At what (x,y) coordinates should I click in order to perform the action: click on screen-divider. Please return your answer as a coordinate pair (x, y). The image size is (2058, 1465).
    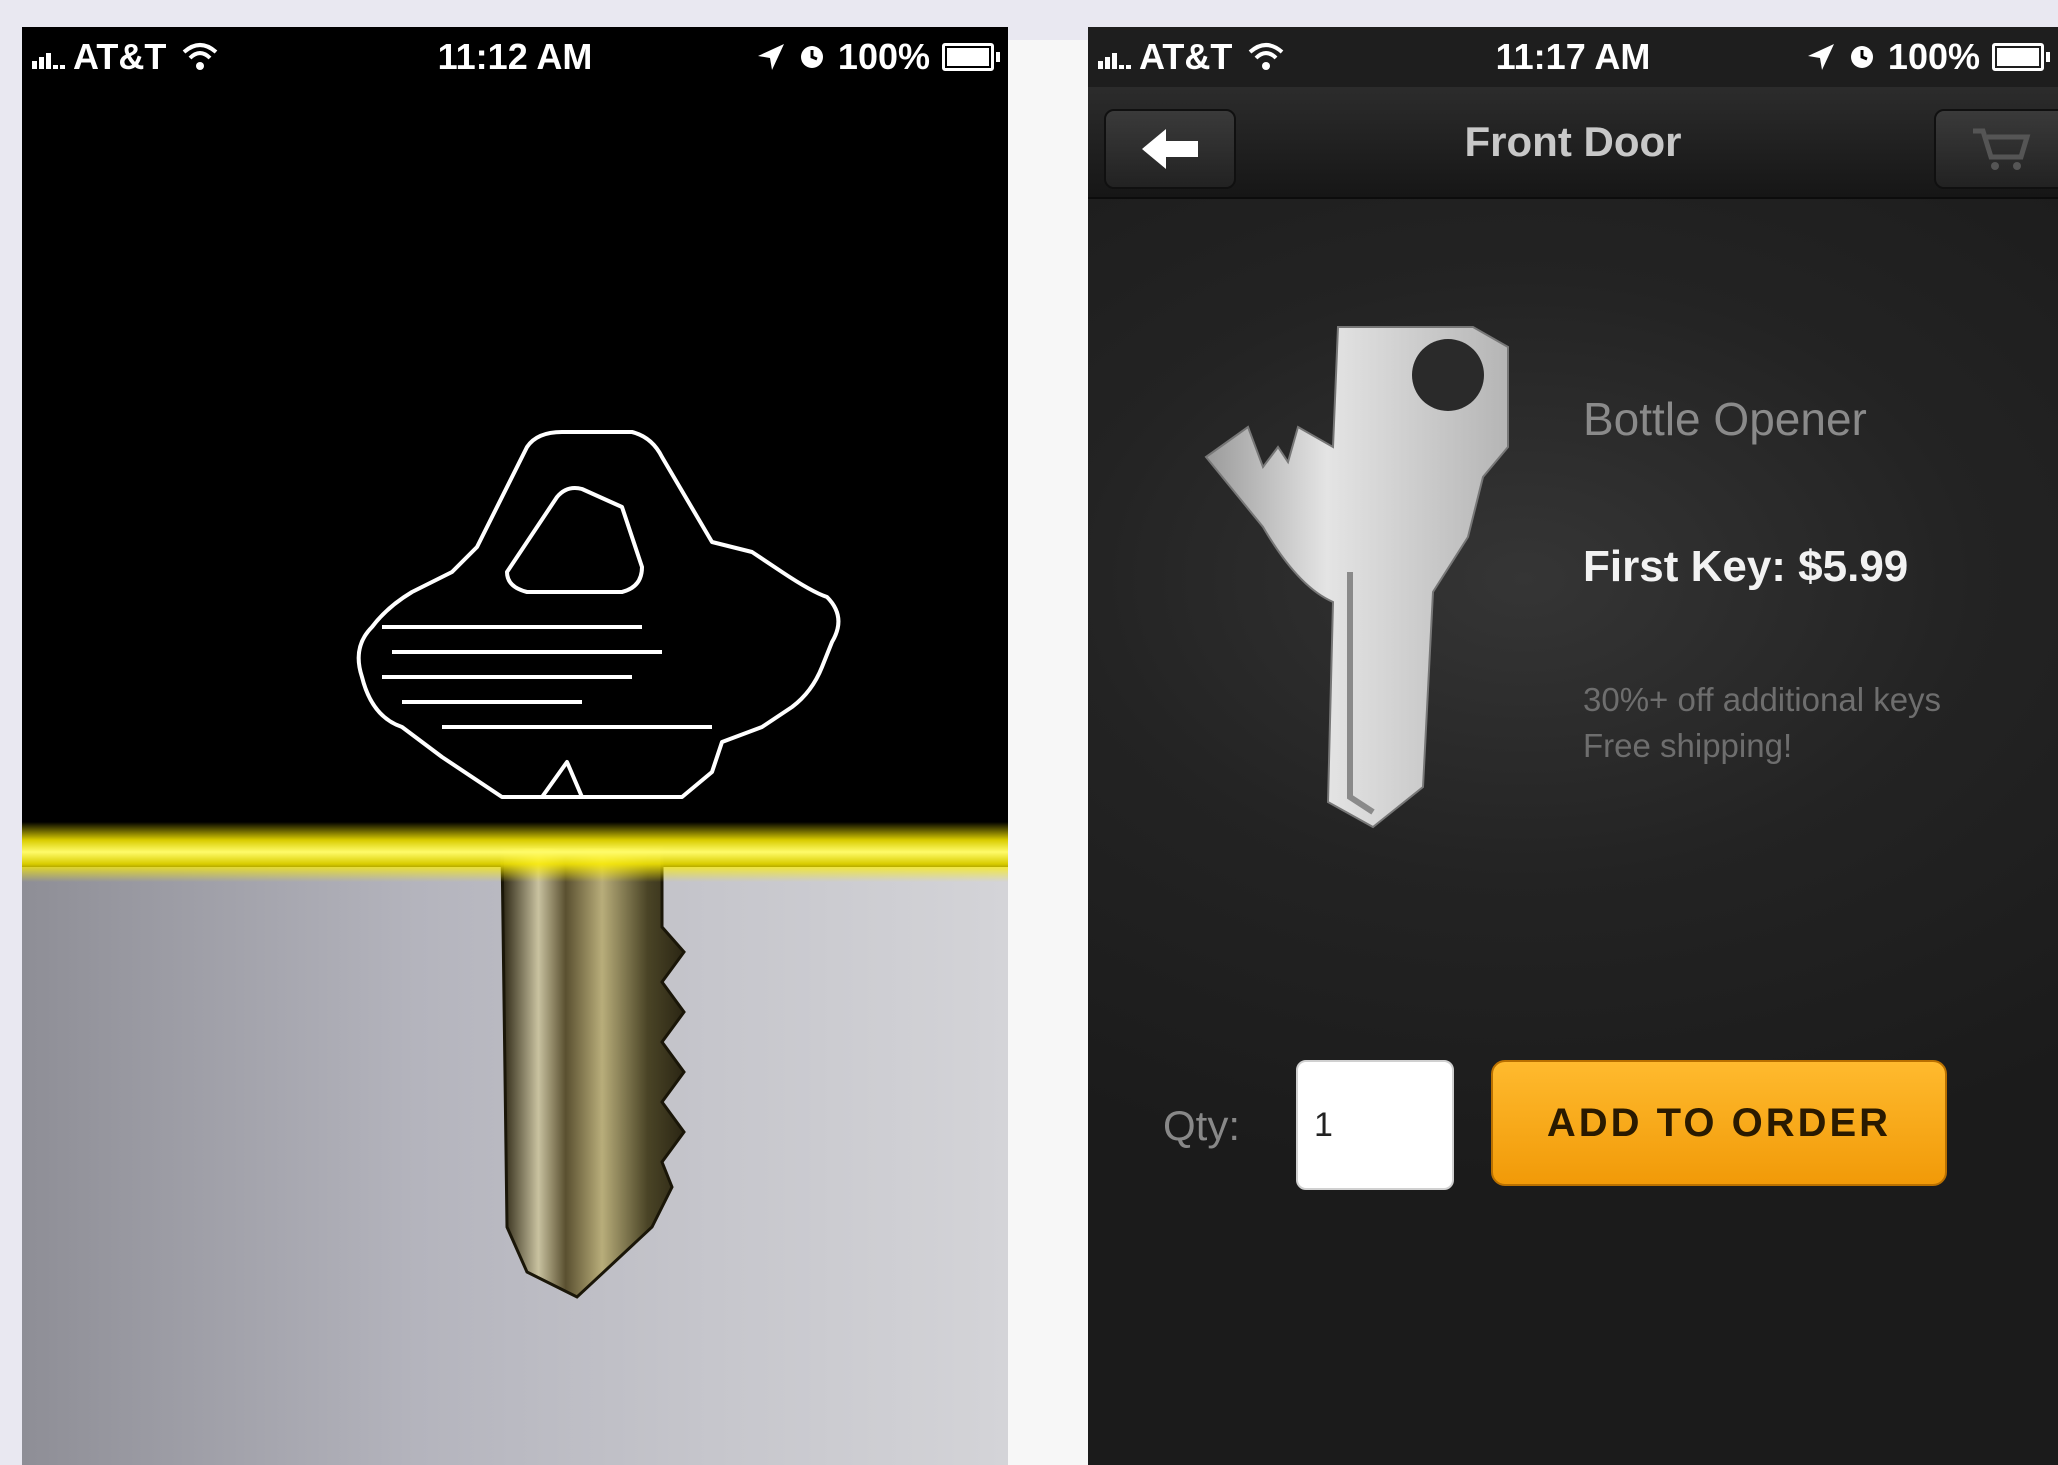
    Looking at the image, I should click on (1048, 752).